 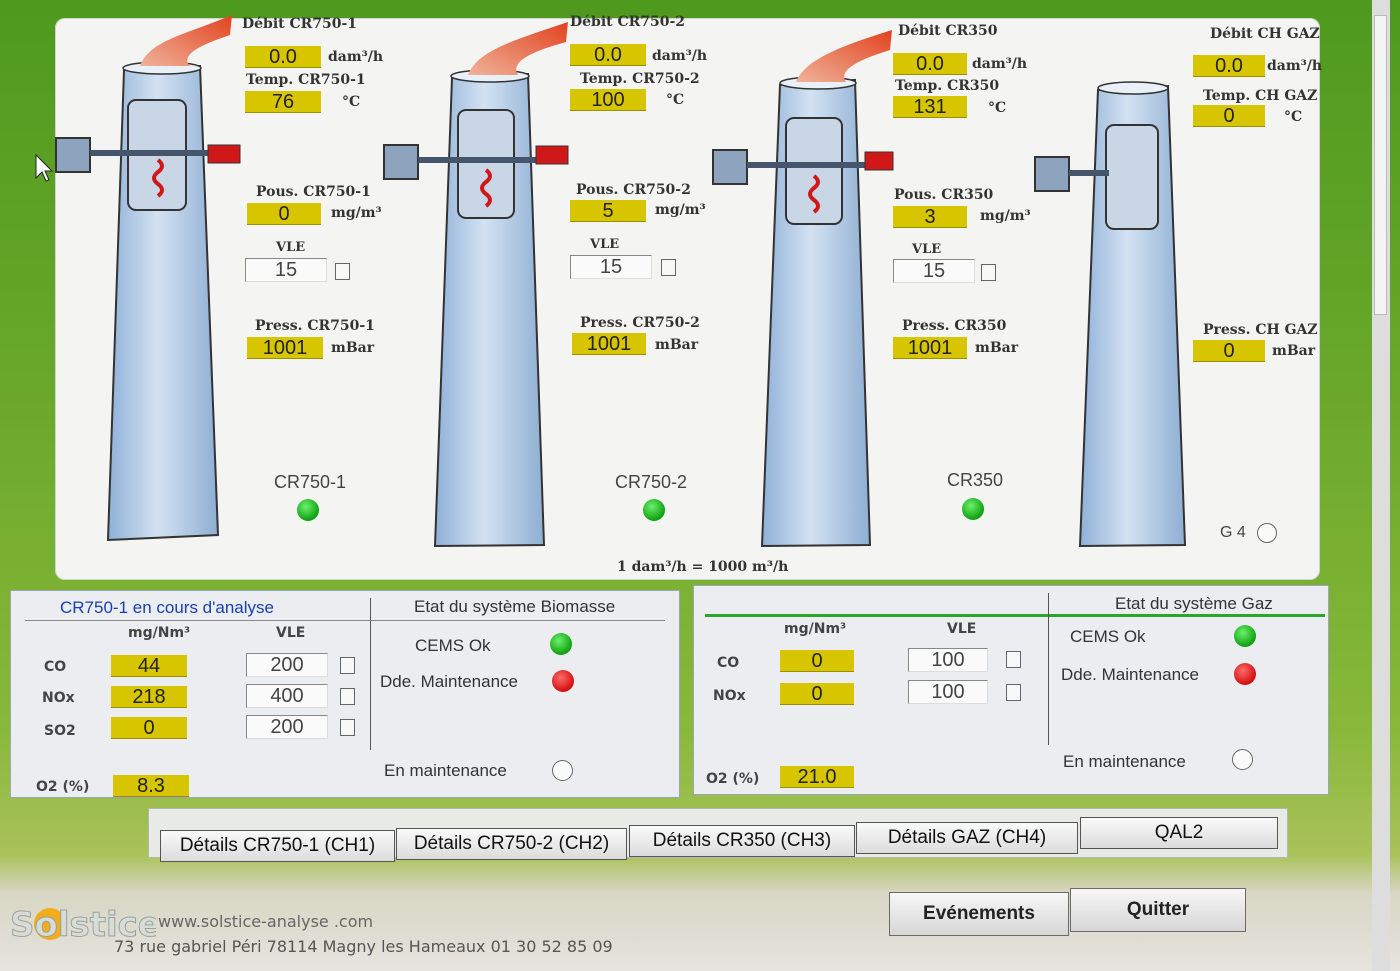 What do you see at coordinates (703, 567) in the screenshot?
I see `unit-conversion-note: 1 dam³/h = 1000 m³/h` at bounding box center [703, 567].